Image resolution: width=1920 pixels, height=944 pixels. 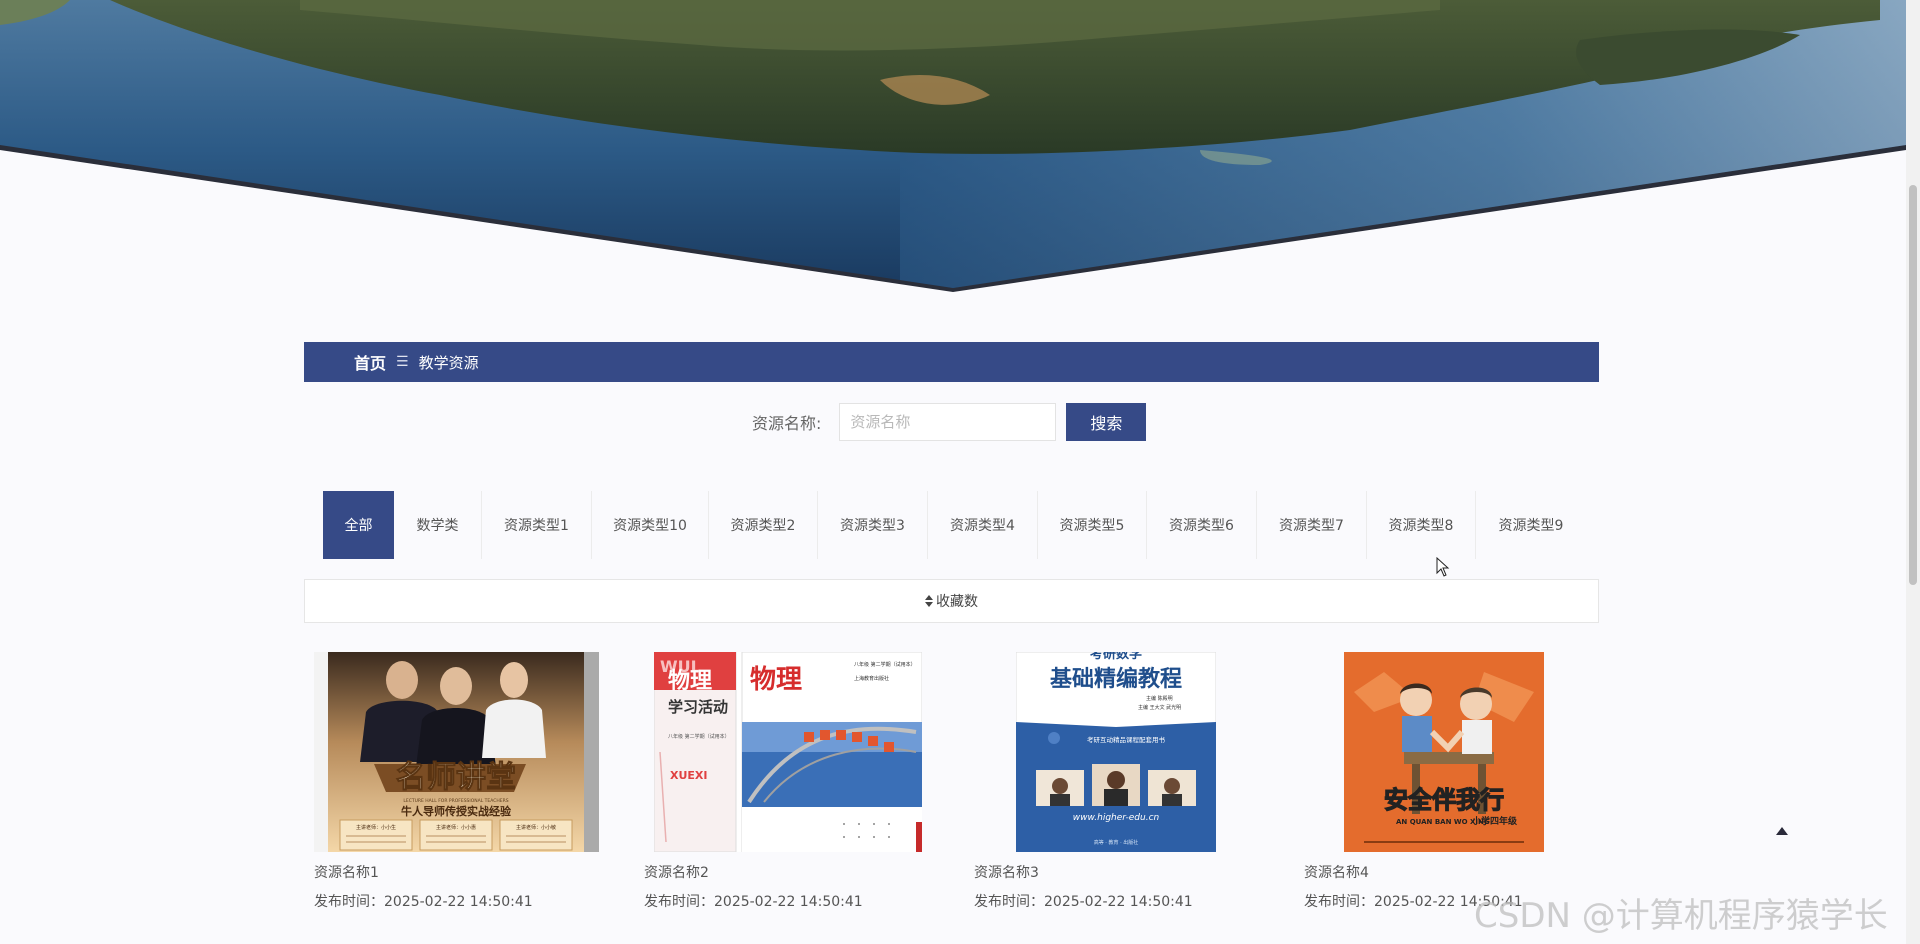 I want to click on svg-text: 主编 陈殿明, so click(x=1159, y=698).